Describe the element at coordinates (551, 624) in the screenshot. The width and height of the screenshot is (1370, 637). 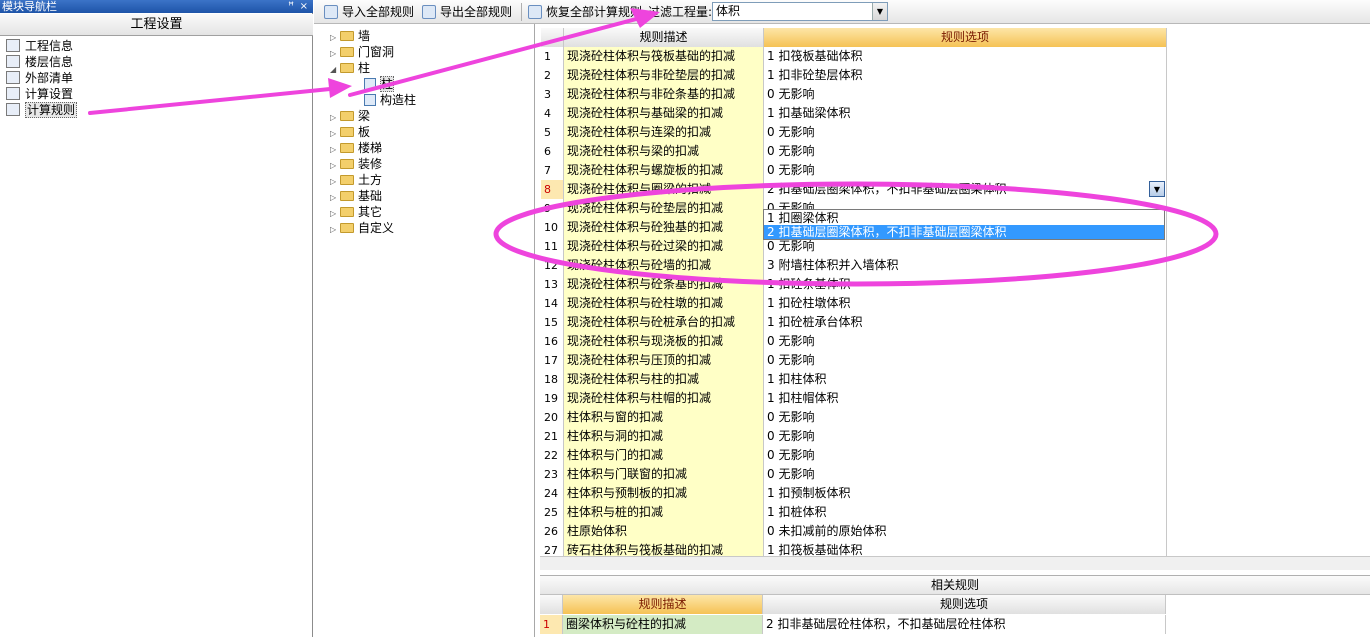
I see `row-number: 1` at that location.